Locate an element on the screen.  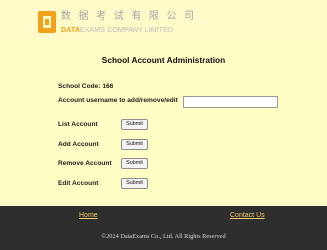
school-code-label: School Code: 166 is located at coordinates (86, 86).